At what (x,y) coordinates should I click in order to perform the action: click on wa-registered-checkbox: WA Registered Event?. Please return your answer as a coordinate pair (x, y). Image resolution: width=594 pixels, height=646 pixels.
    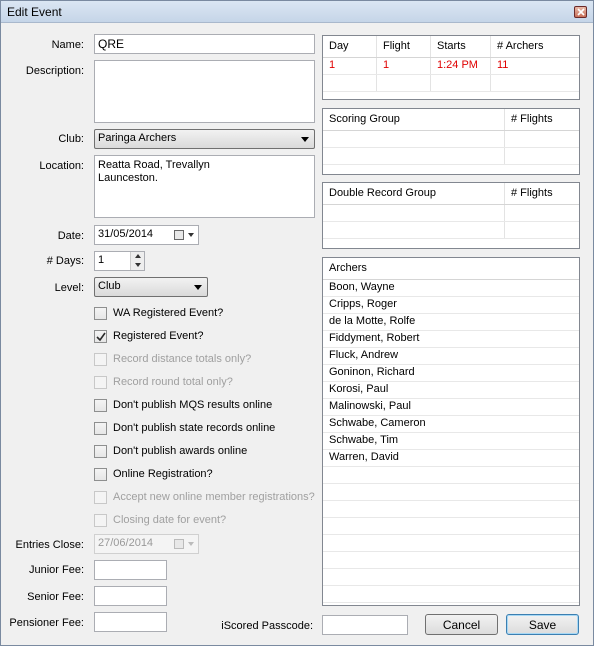
    Looking at the image, I should click on (158, 313).